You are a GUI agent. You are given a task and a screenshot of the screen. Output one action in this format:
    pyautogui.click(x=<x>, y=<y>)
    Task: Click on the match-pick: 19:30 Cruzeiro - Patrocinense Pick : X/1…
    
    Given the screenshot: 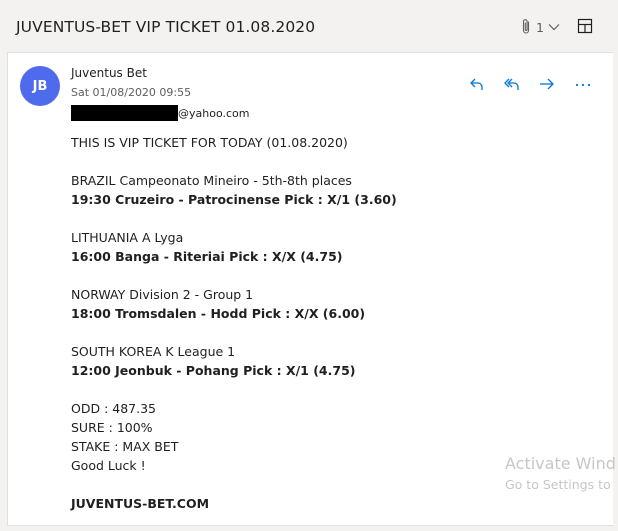 What is the action you would take?
    pyautogui.click(x=234, y=199)
    